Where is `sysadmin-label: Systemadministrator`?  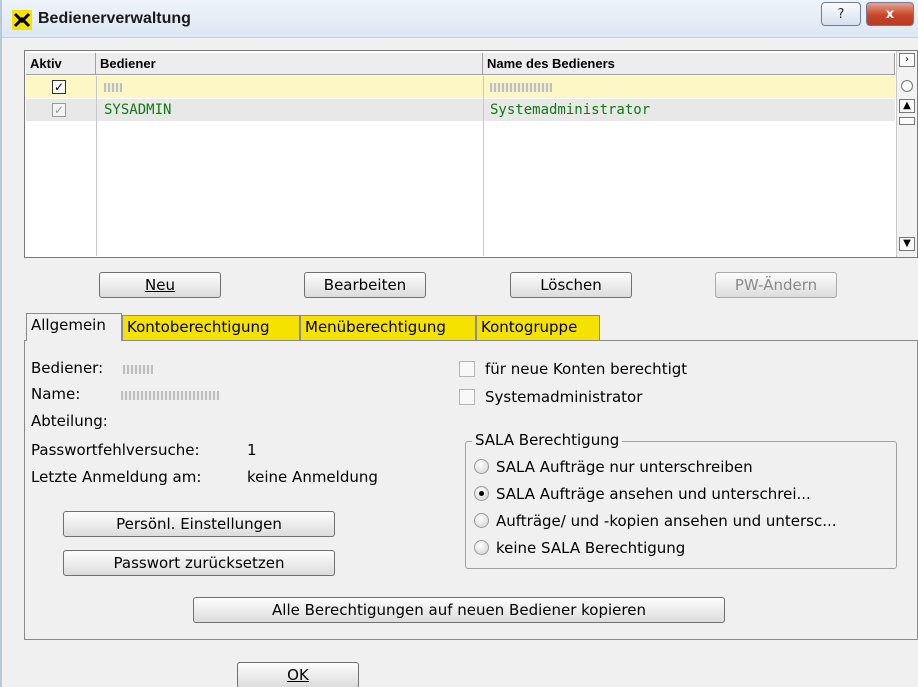
sysadmin-label: Systemadministrator is located at coordinates (564, 397).